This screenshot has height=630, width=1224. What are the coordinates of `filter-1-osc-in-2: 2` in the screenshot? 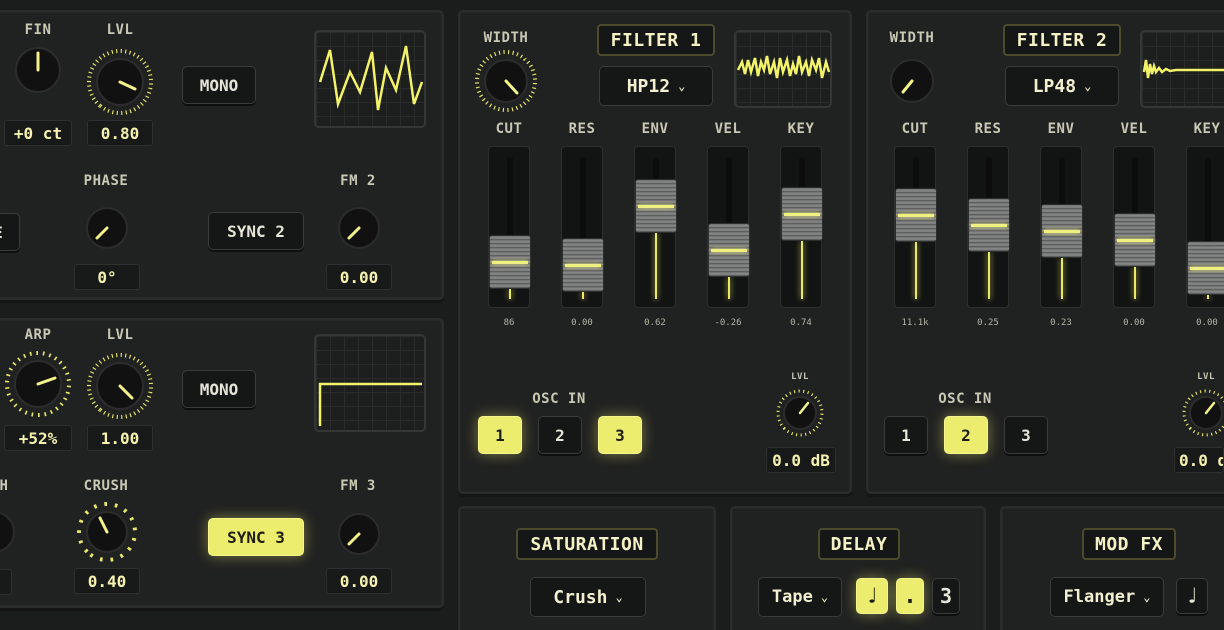 It's located at (560, 435).